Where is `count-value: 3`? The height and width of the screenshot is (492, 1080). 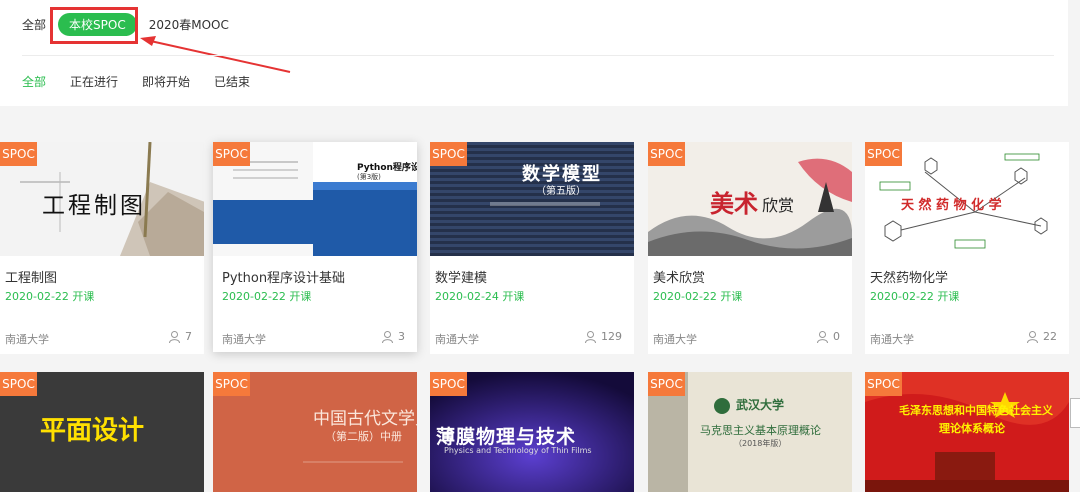 count-value: 3 is located at coordinates (401, 336).